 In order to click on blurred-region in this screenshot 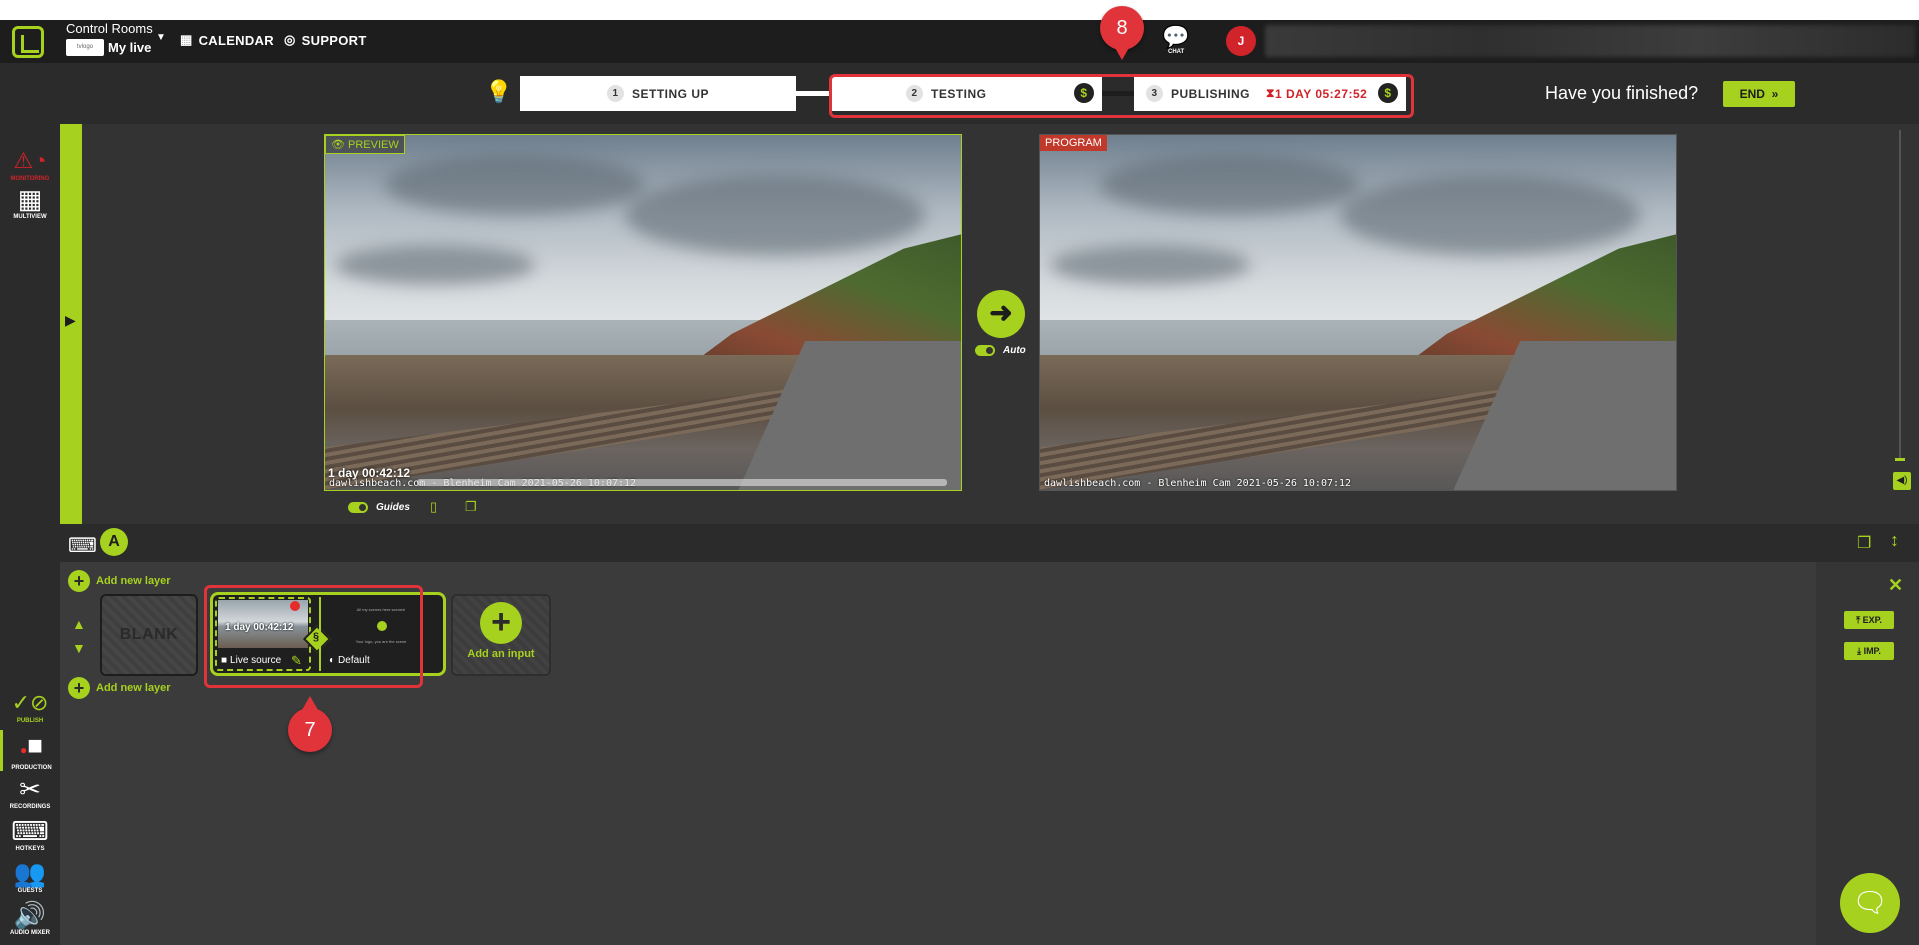, I will do `click(1590, 41)`.